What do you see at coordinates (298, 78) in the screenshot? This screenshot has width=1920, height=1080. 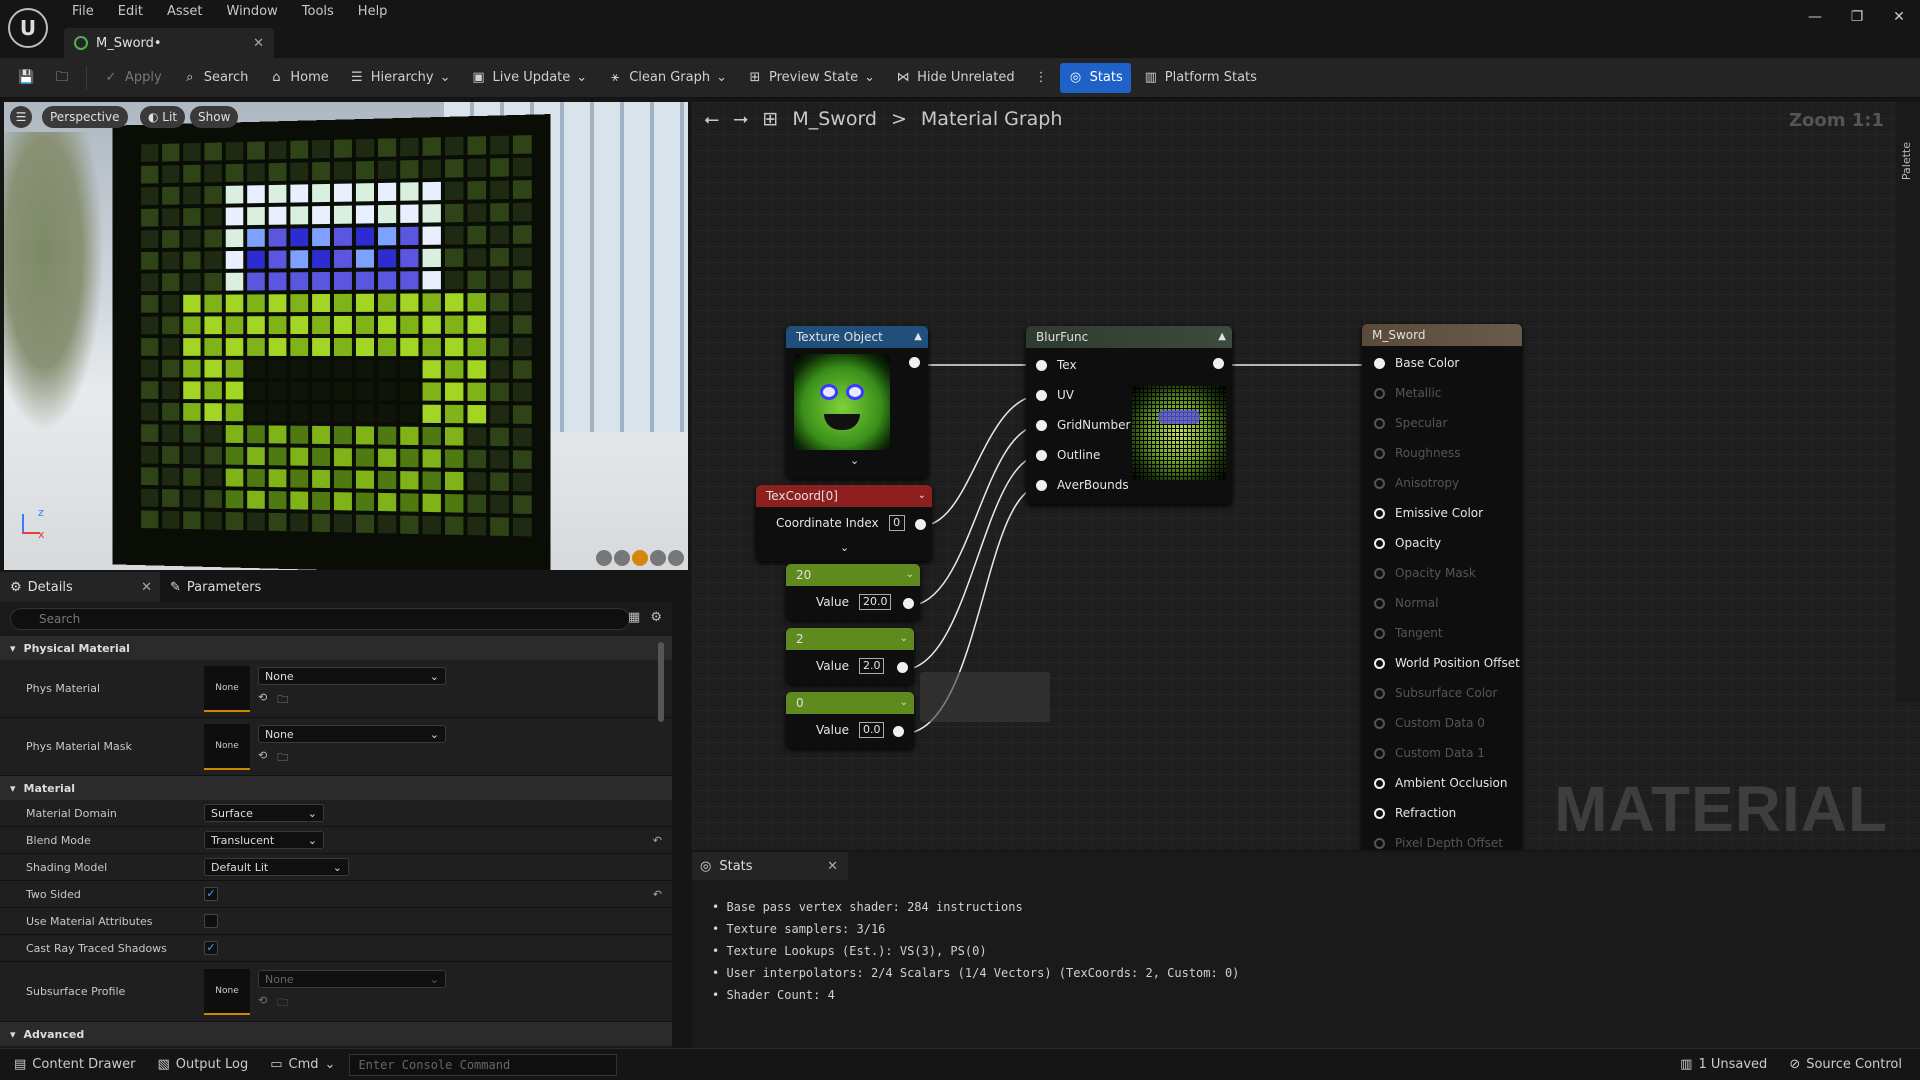 I see `home-button: ⌂ Home` at bounding box center [298, 78].